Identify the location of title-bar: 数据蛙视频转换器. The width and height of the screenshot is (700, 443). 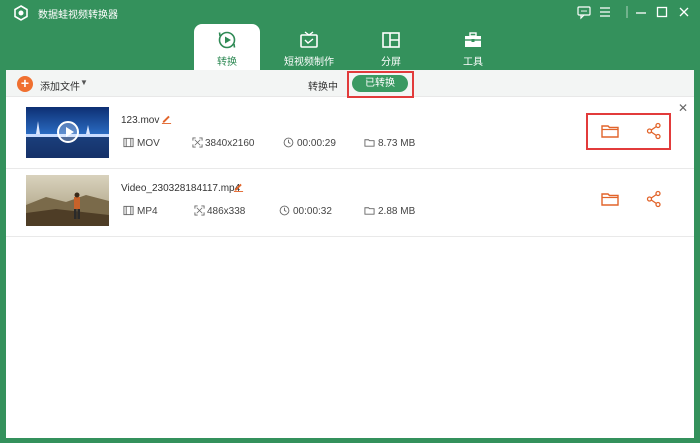
(350, 12).